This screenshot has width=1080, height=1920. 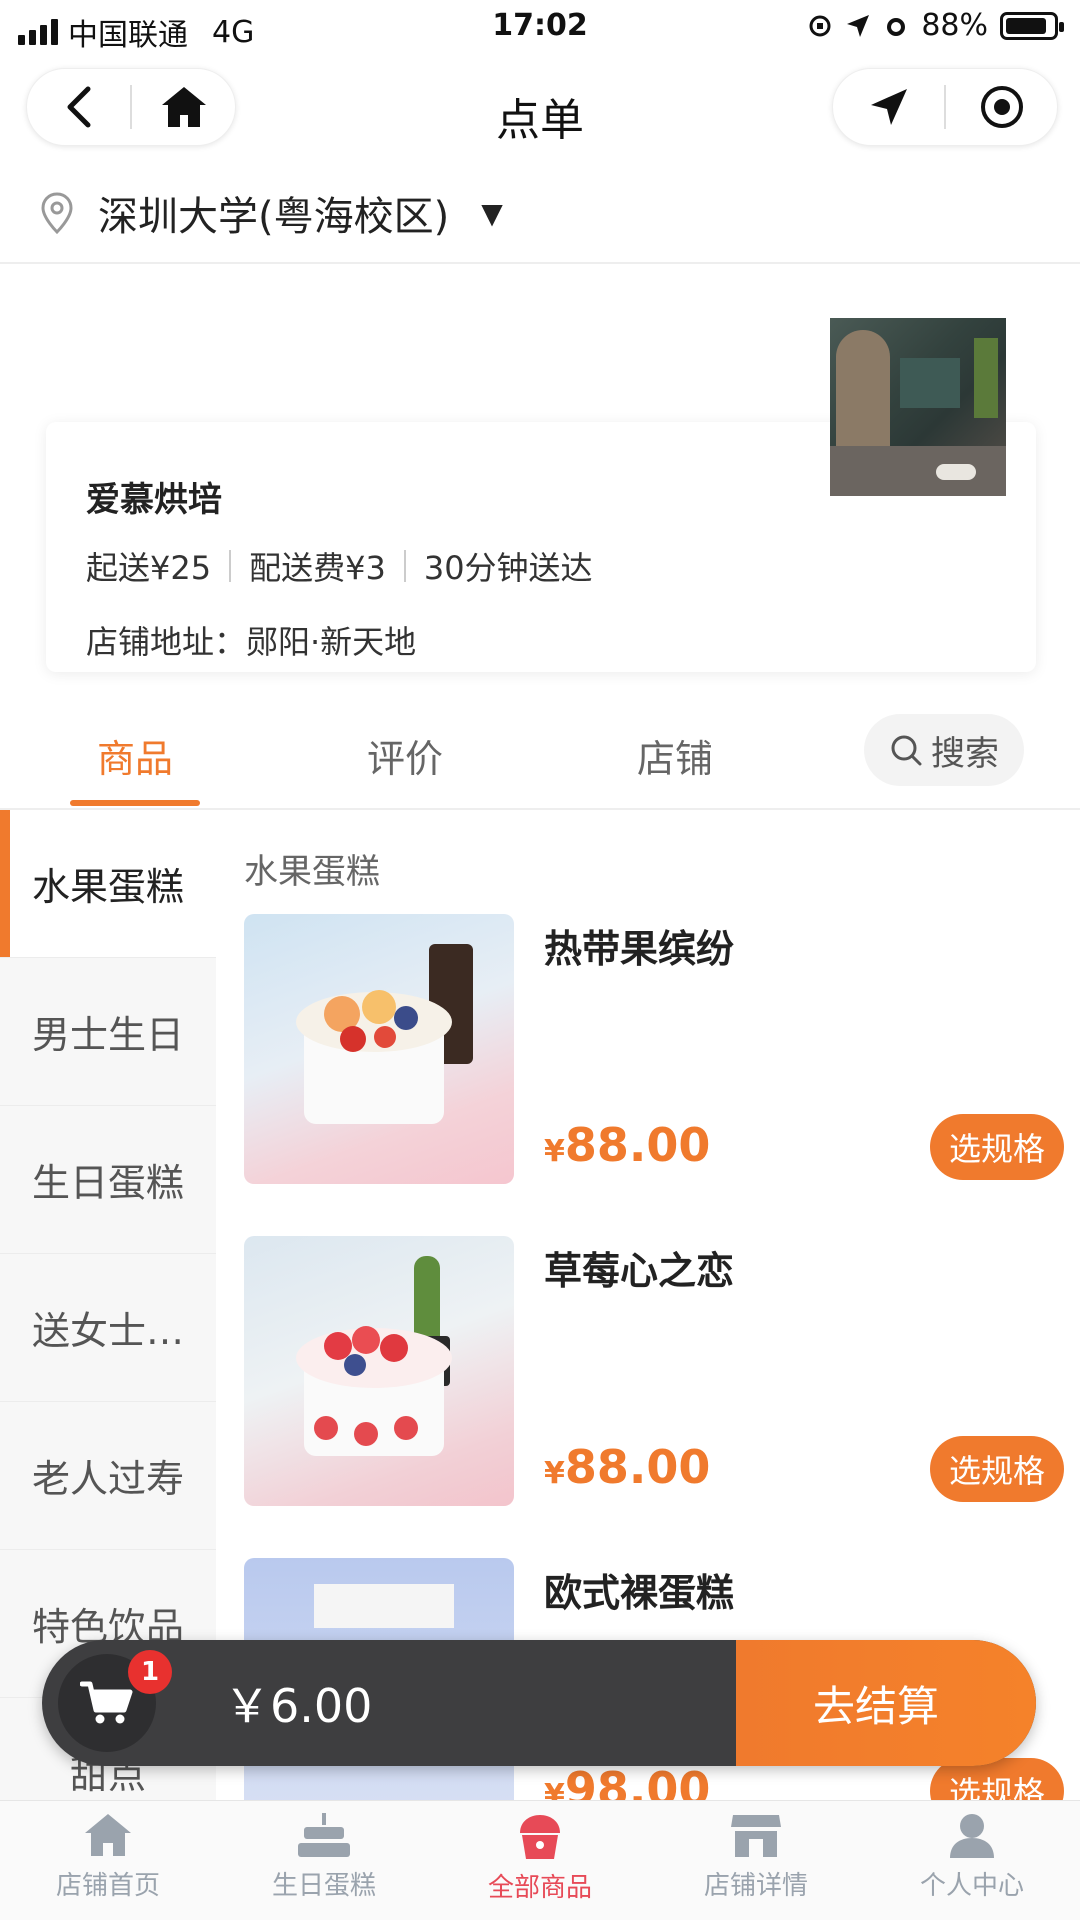 I want to click on user-icon, so click(x=972, y=1836).